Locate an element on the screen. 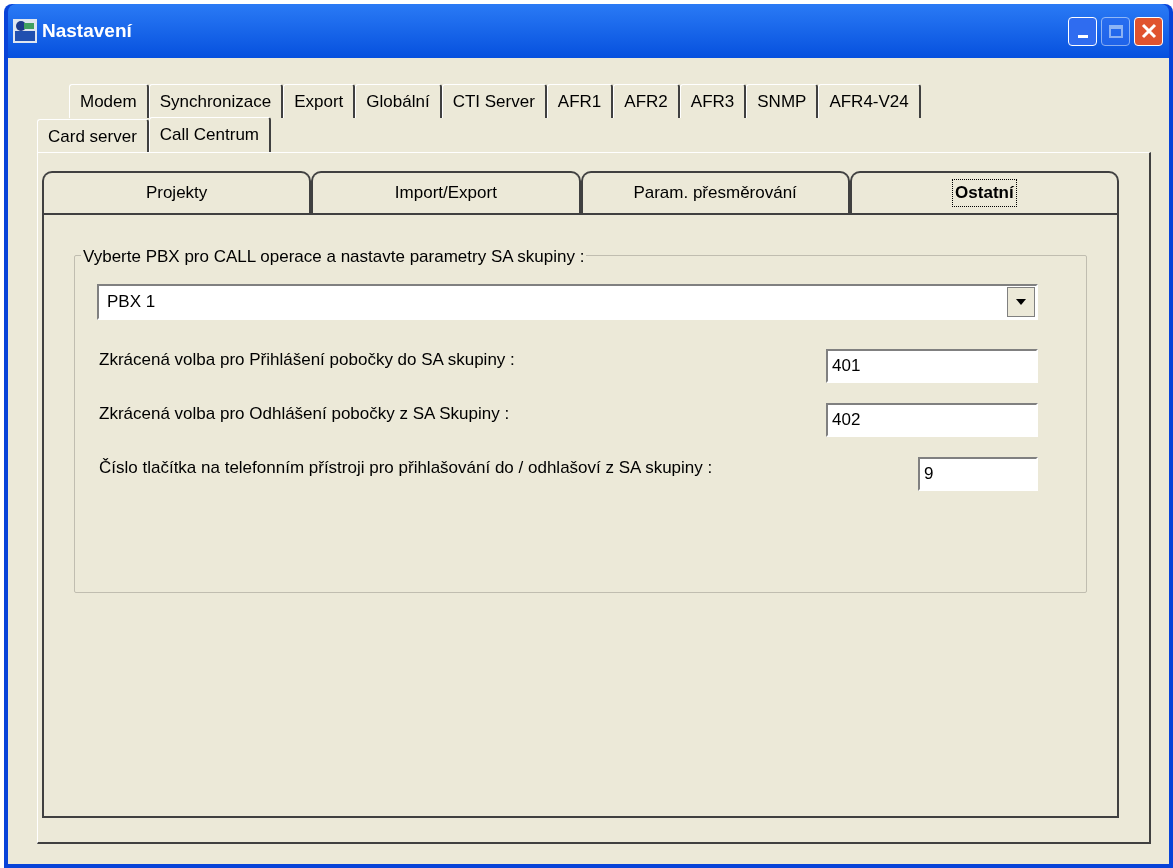  tab: AFR3 is located at coordinates (713, 101).